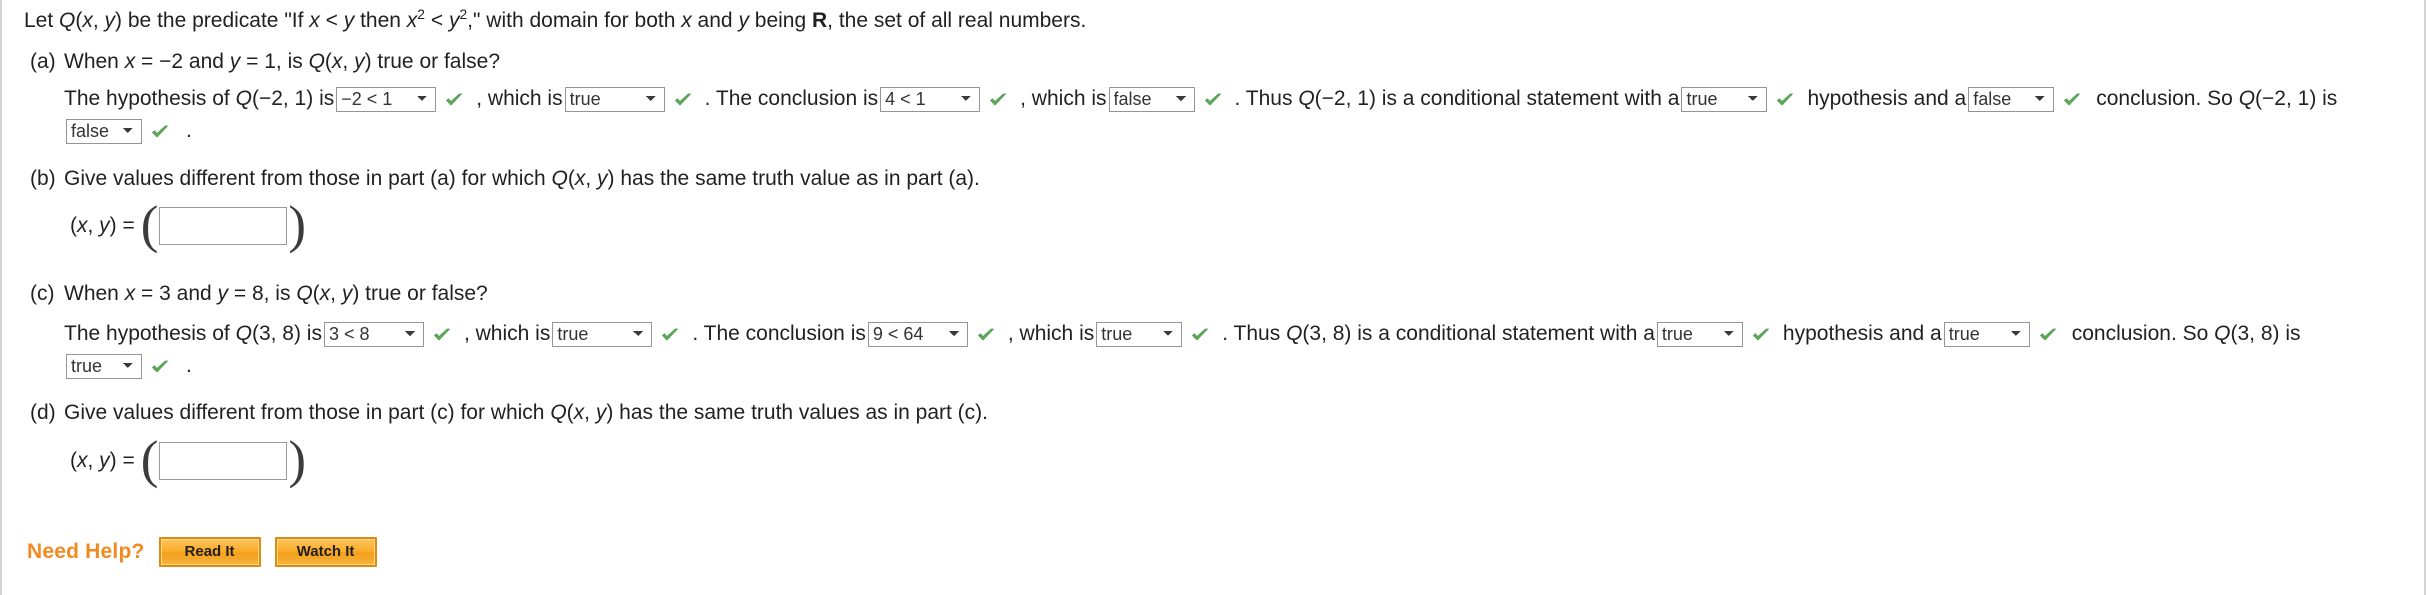 Image resolution: width=2426 pixels, height=595 pixels. Describe the element at coordinates (104, 366) in the screenshot. I see `dropdown-c-final: true` at that location.